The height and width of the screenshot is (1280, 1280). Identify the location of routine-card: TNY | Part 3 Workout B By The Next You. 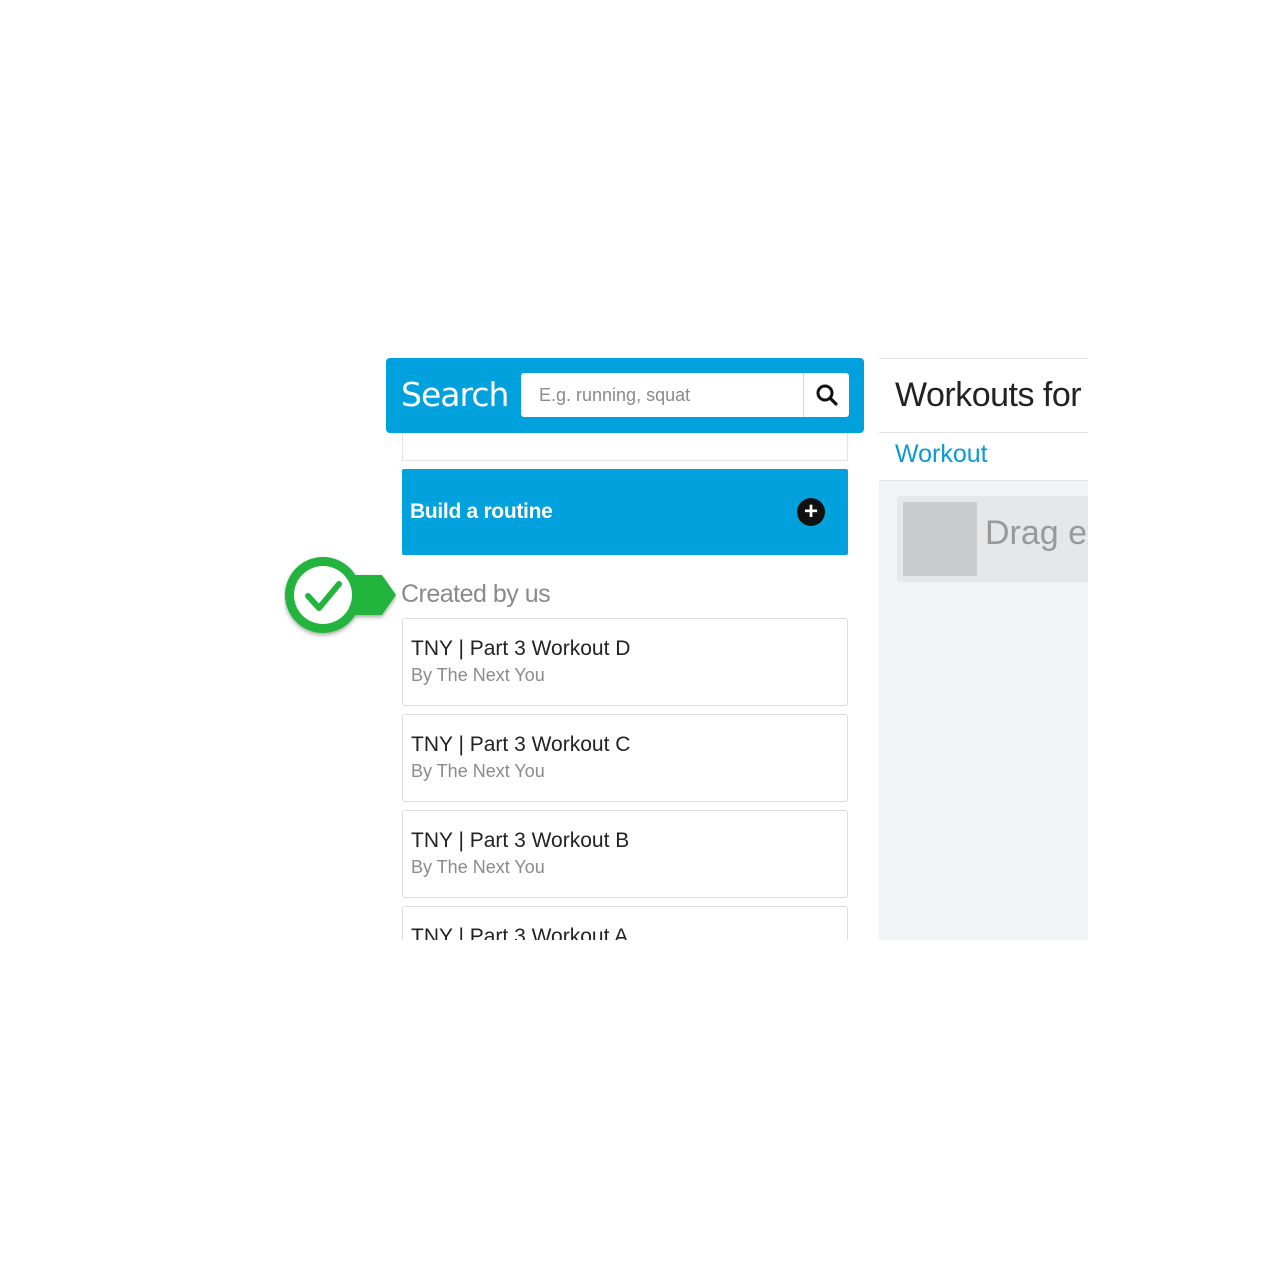
(625, 854).